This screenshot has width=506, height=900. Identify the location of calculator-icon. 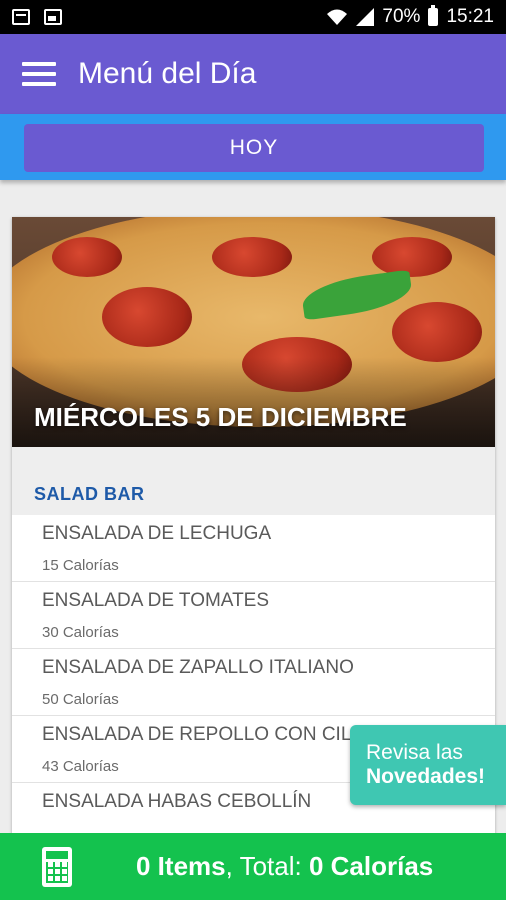
(57, 866).